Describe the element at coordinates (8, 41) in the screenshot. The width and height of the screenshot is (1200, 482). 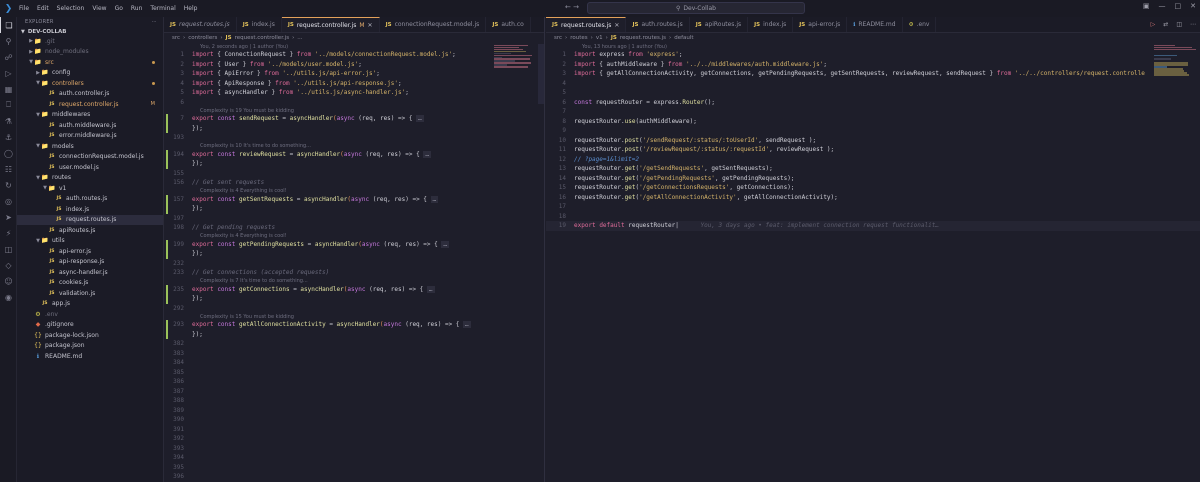
I see `search-view-icon: ⚲` at that location.